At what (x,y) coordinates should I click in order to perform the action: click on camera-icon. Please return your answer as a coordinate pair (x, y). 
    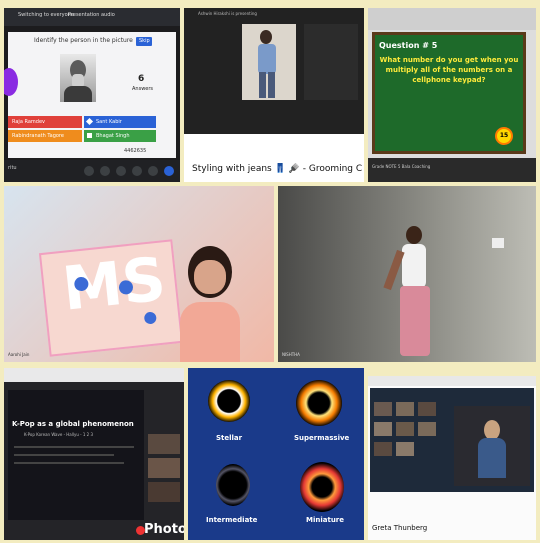
    Looking at the image, I should click on (105, 171).